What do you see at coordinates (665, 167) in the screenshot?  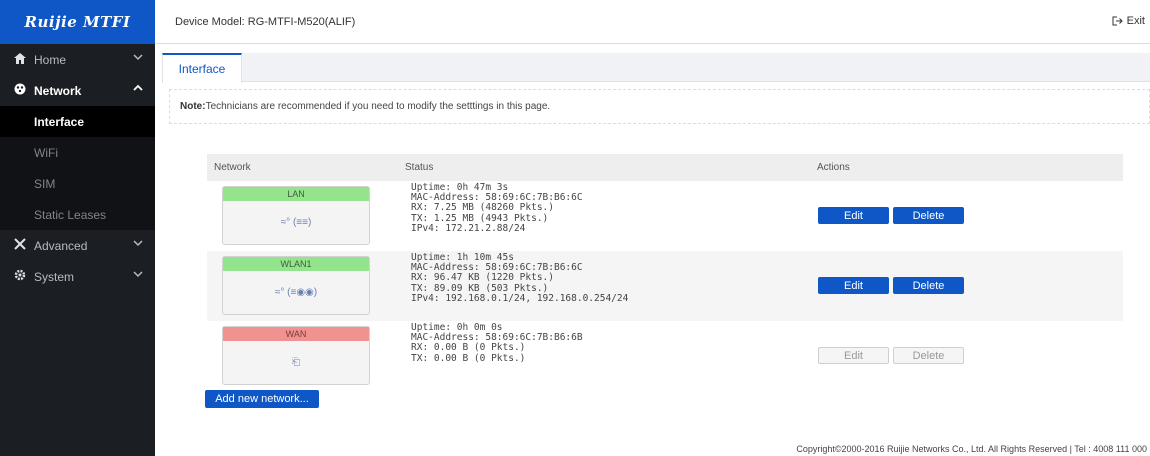 I see `table-header: Network Status Actions` at bounding box center [665, 167].